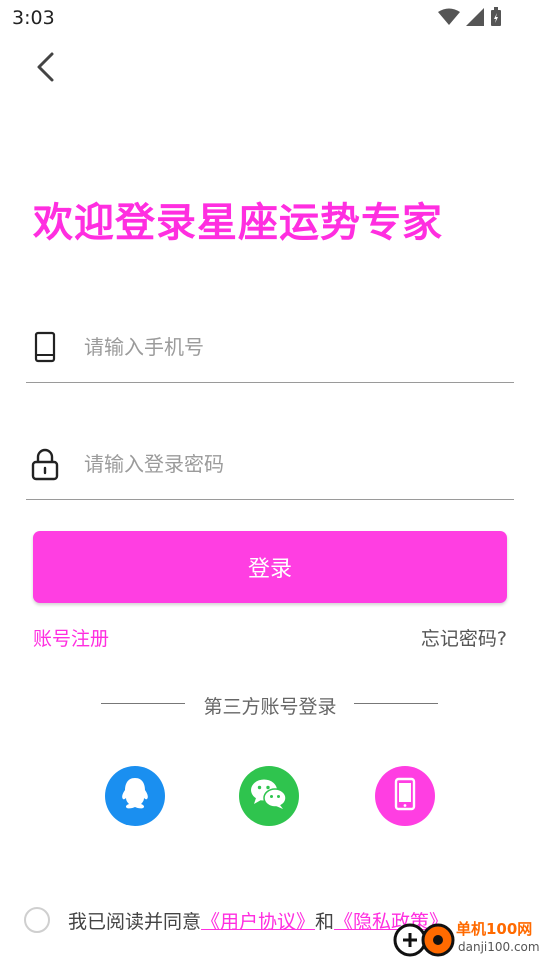  Describe the element at coordinates (270, 567) in the screenshot. I see `login-button: 登录` at that location.